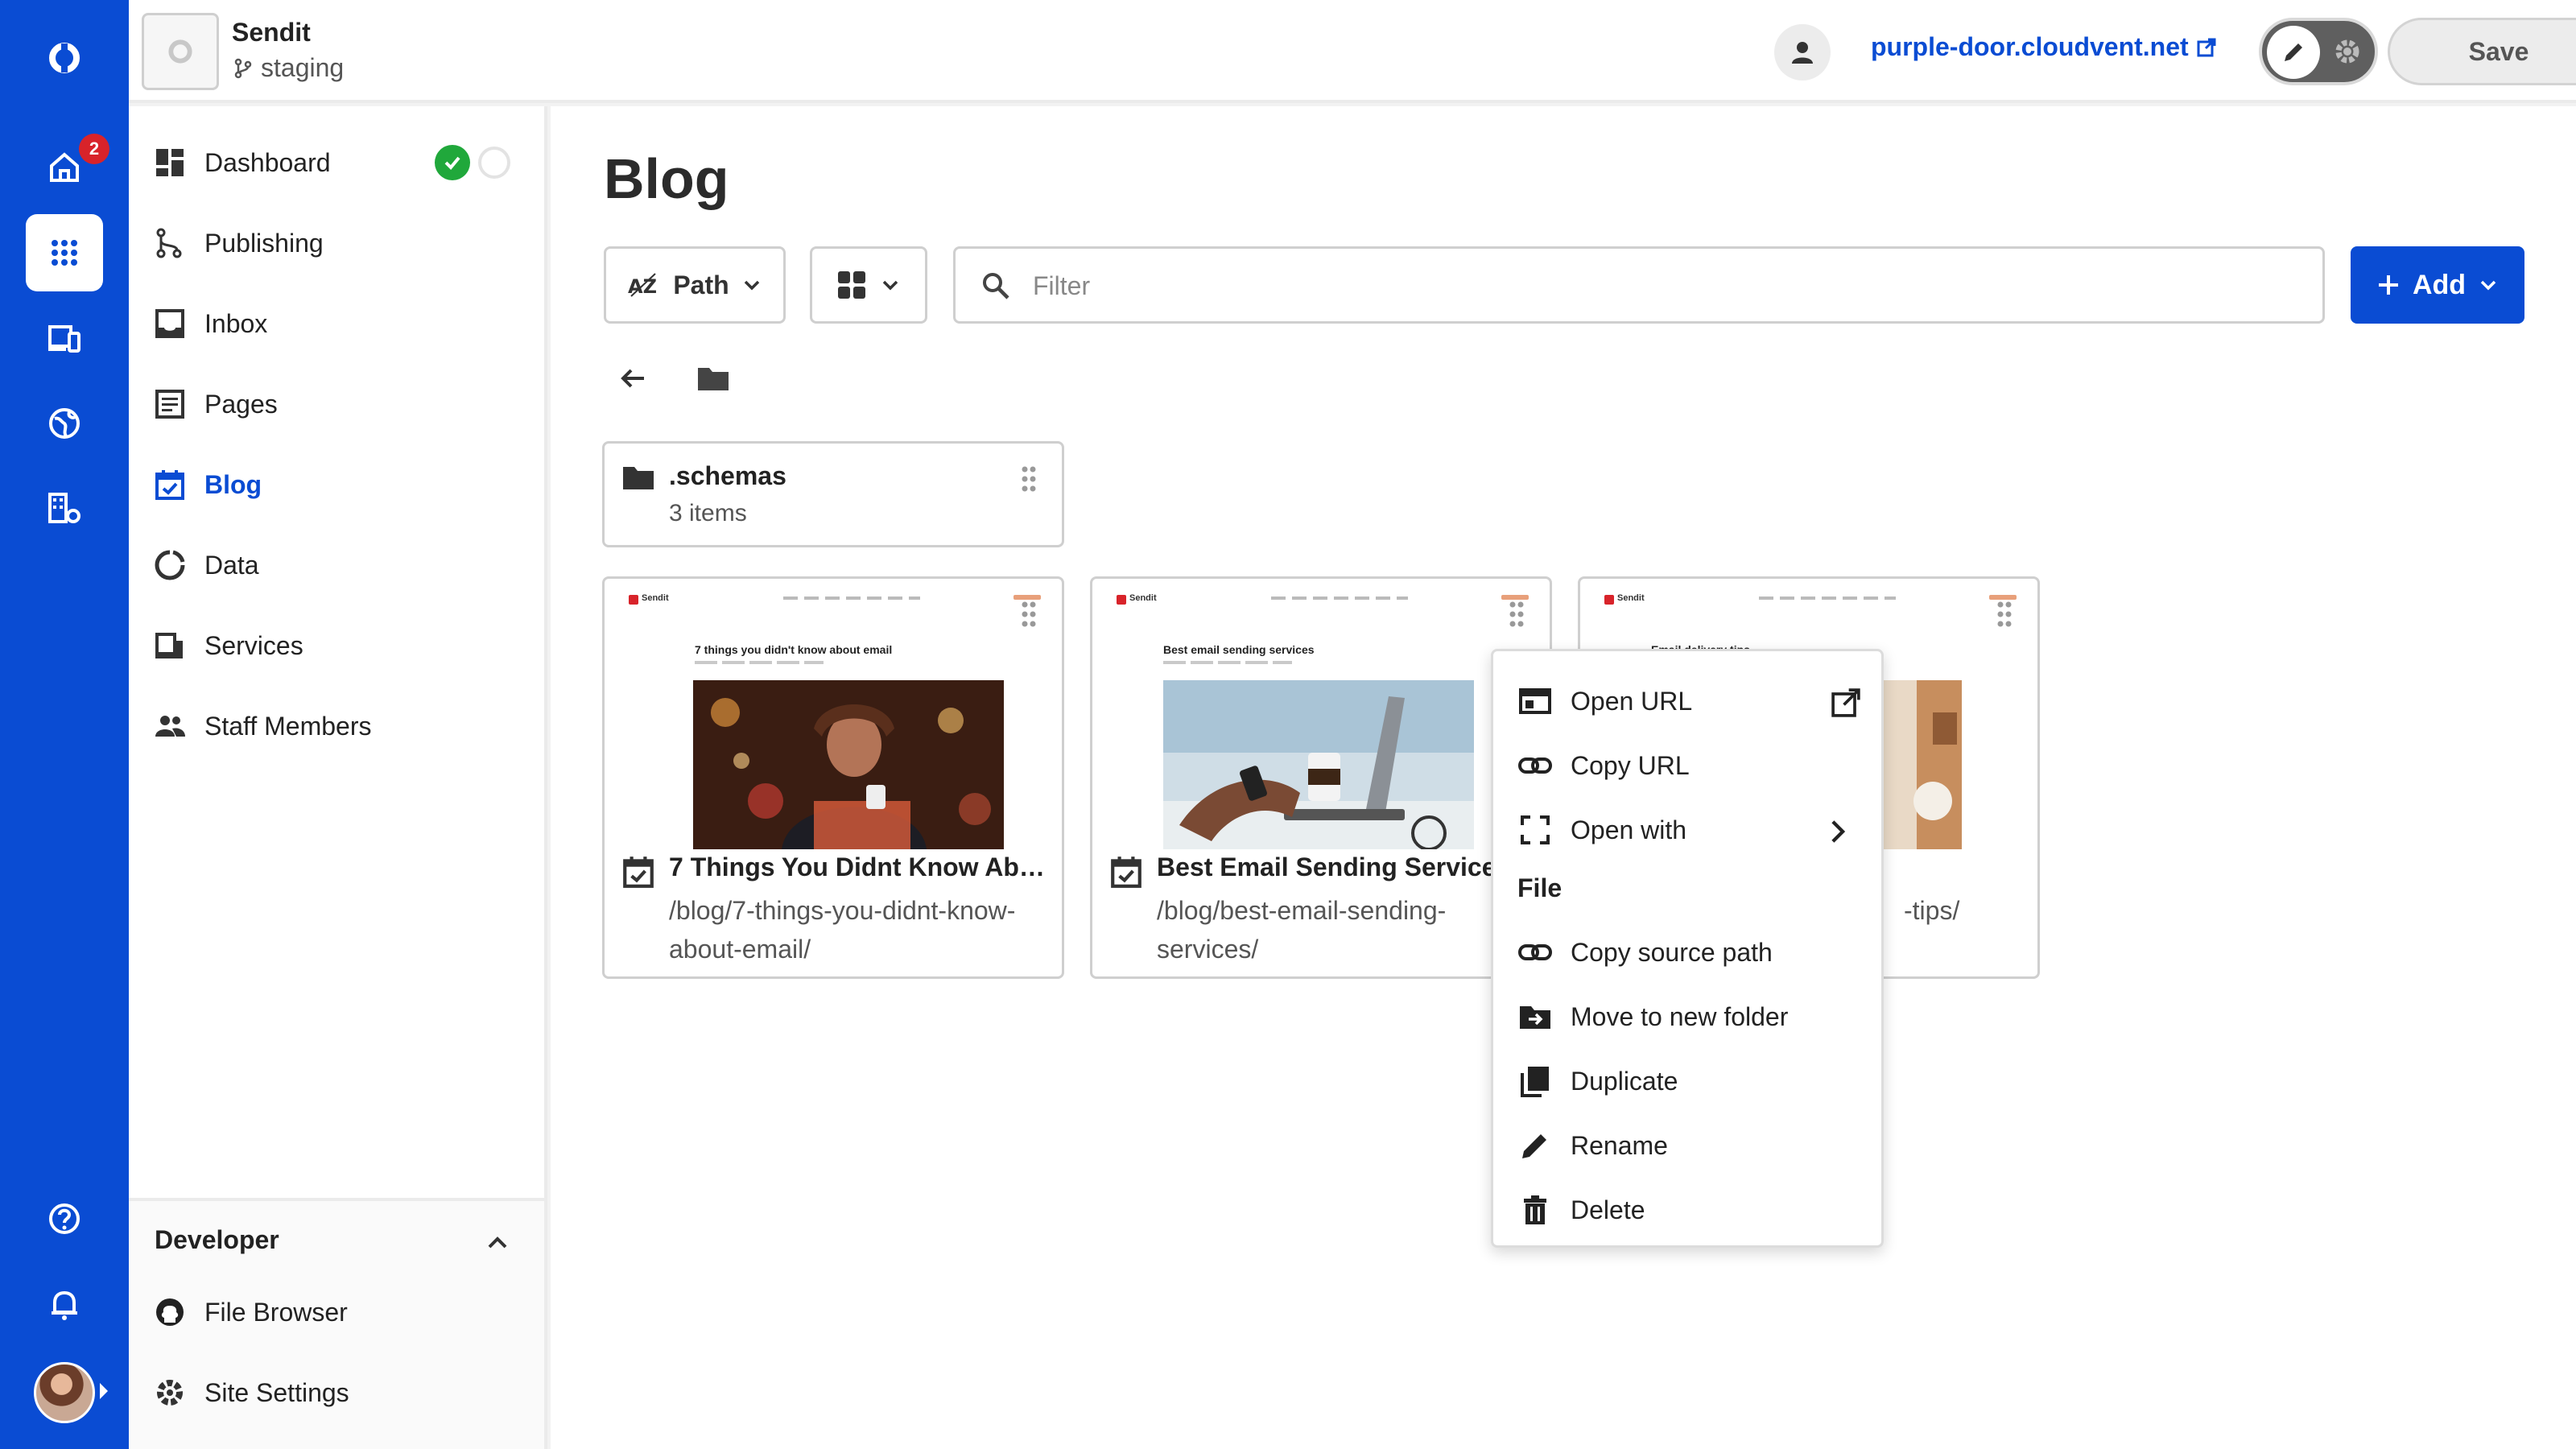 The width and height of the screenshot is (2576, 1449). What do you see at coordinates (253, 645) in the screenshot?
I see `sidebar-item-label: Services` at bounding box center [253, 645].